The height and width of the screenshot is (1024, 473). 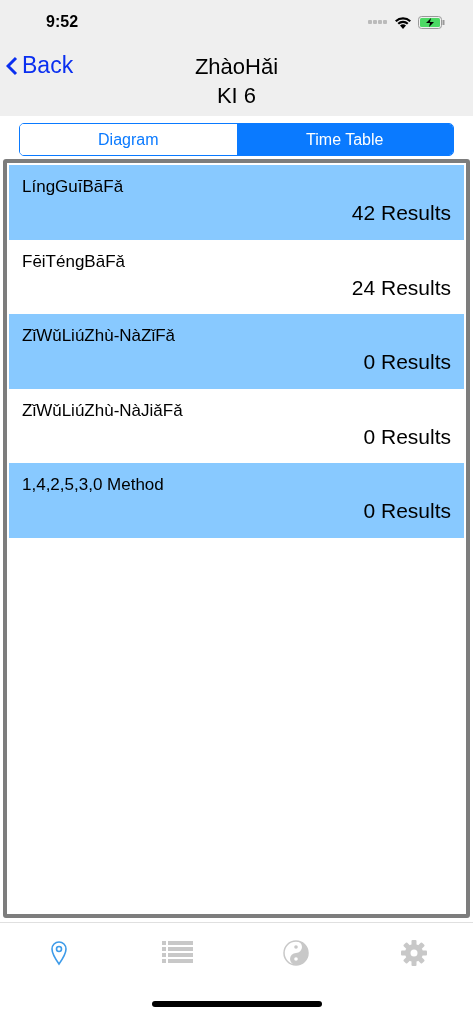 What do you see at coordinates (295, 953) in the screenshot?
I see `yin-yang-icon` at bounding box center [295, 953].